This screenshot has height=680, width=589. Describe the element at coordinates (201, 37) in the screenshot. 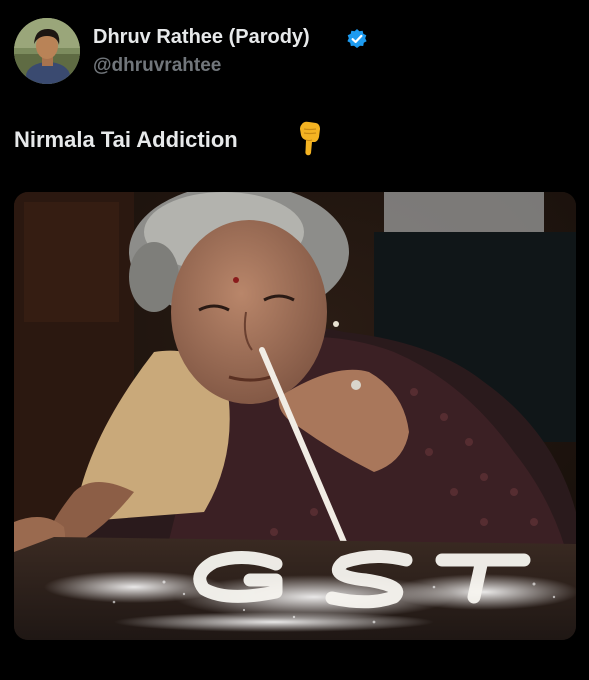

I see `author-display-name: Dhruv Rathee (Parody)` at that location.